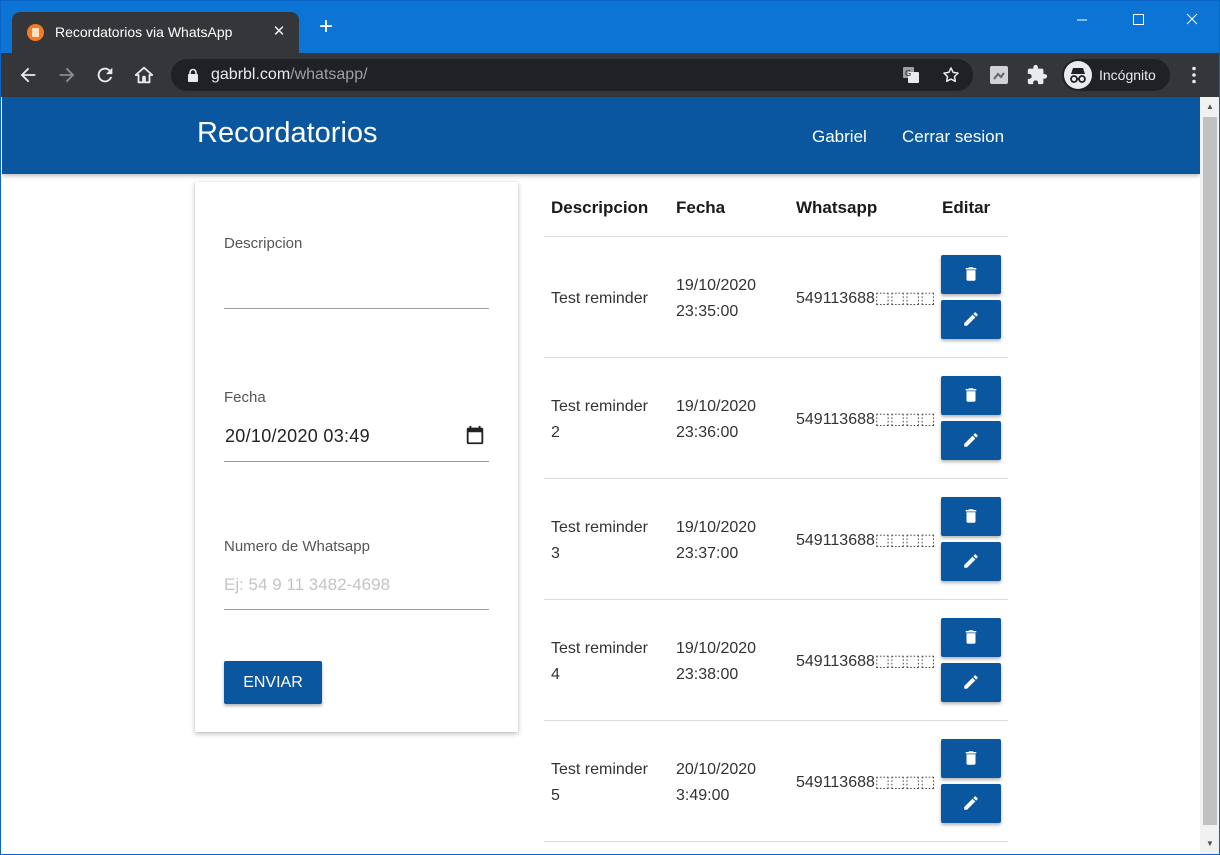  I want to click on scroll-up-arrow-icon: ▲, so click(1210, 107).